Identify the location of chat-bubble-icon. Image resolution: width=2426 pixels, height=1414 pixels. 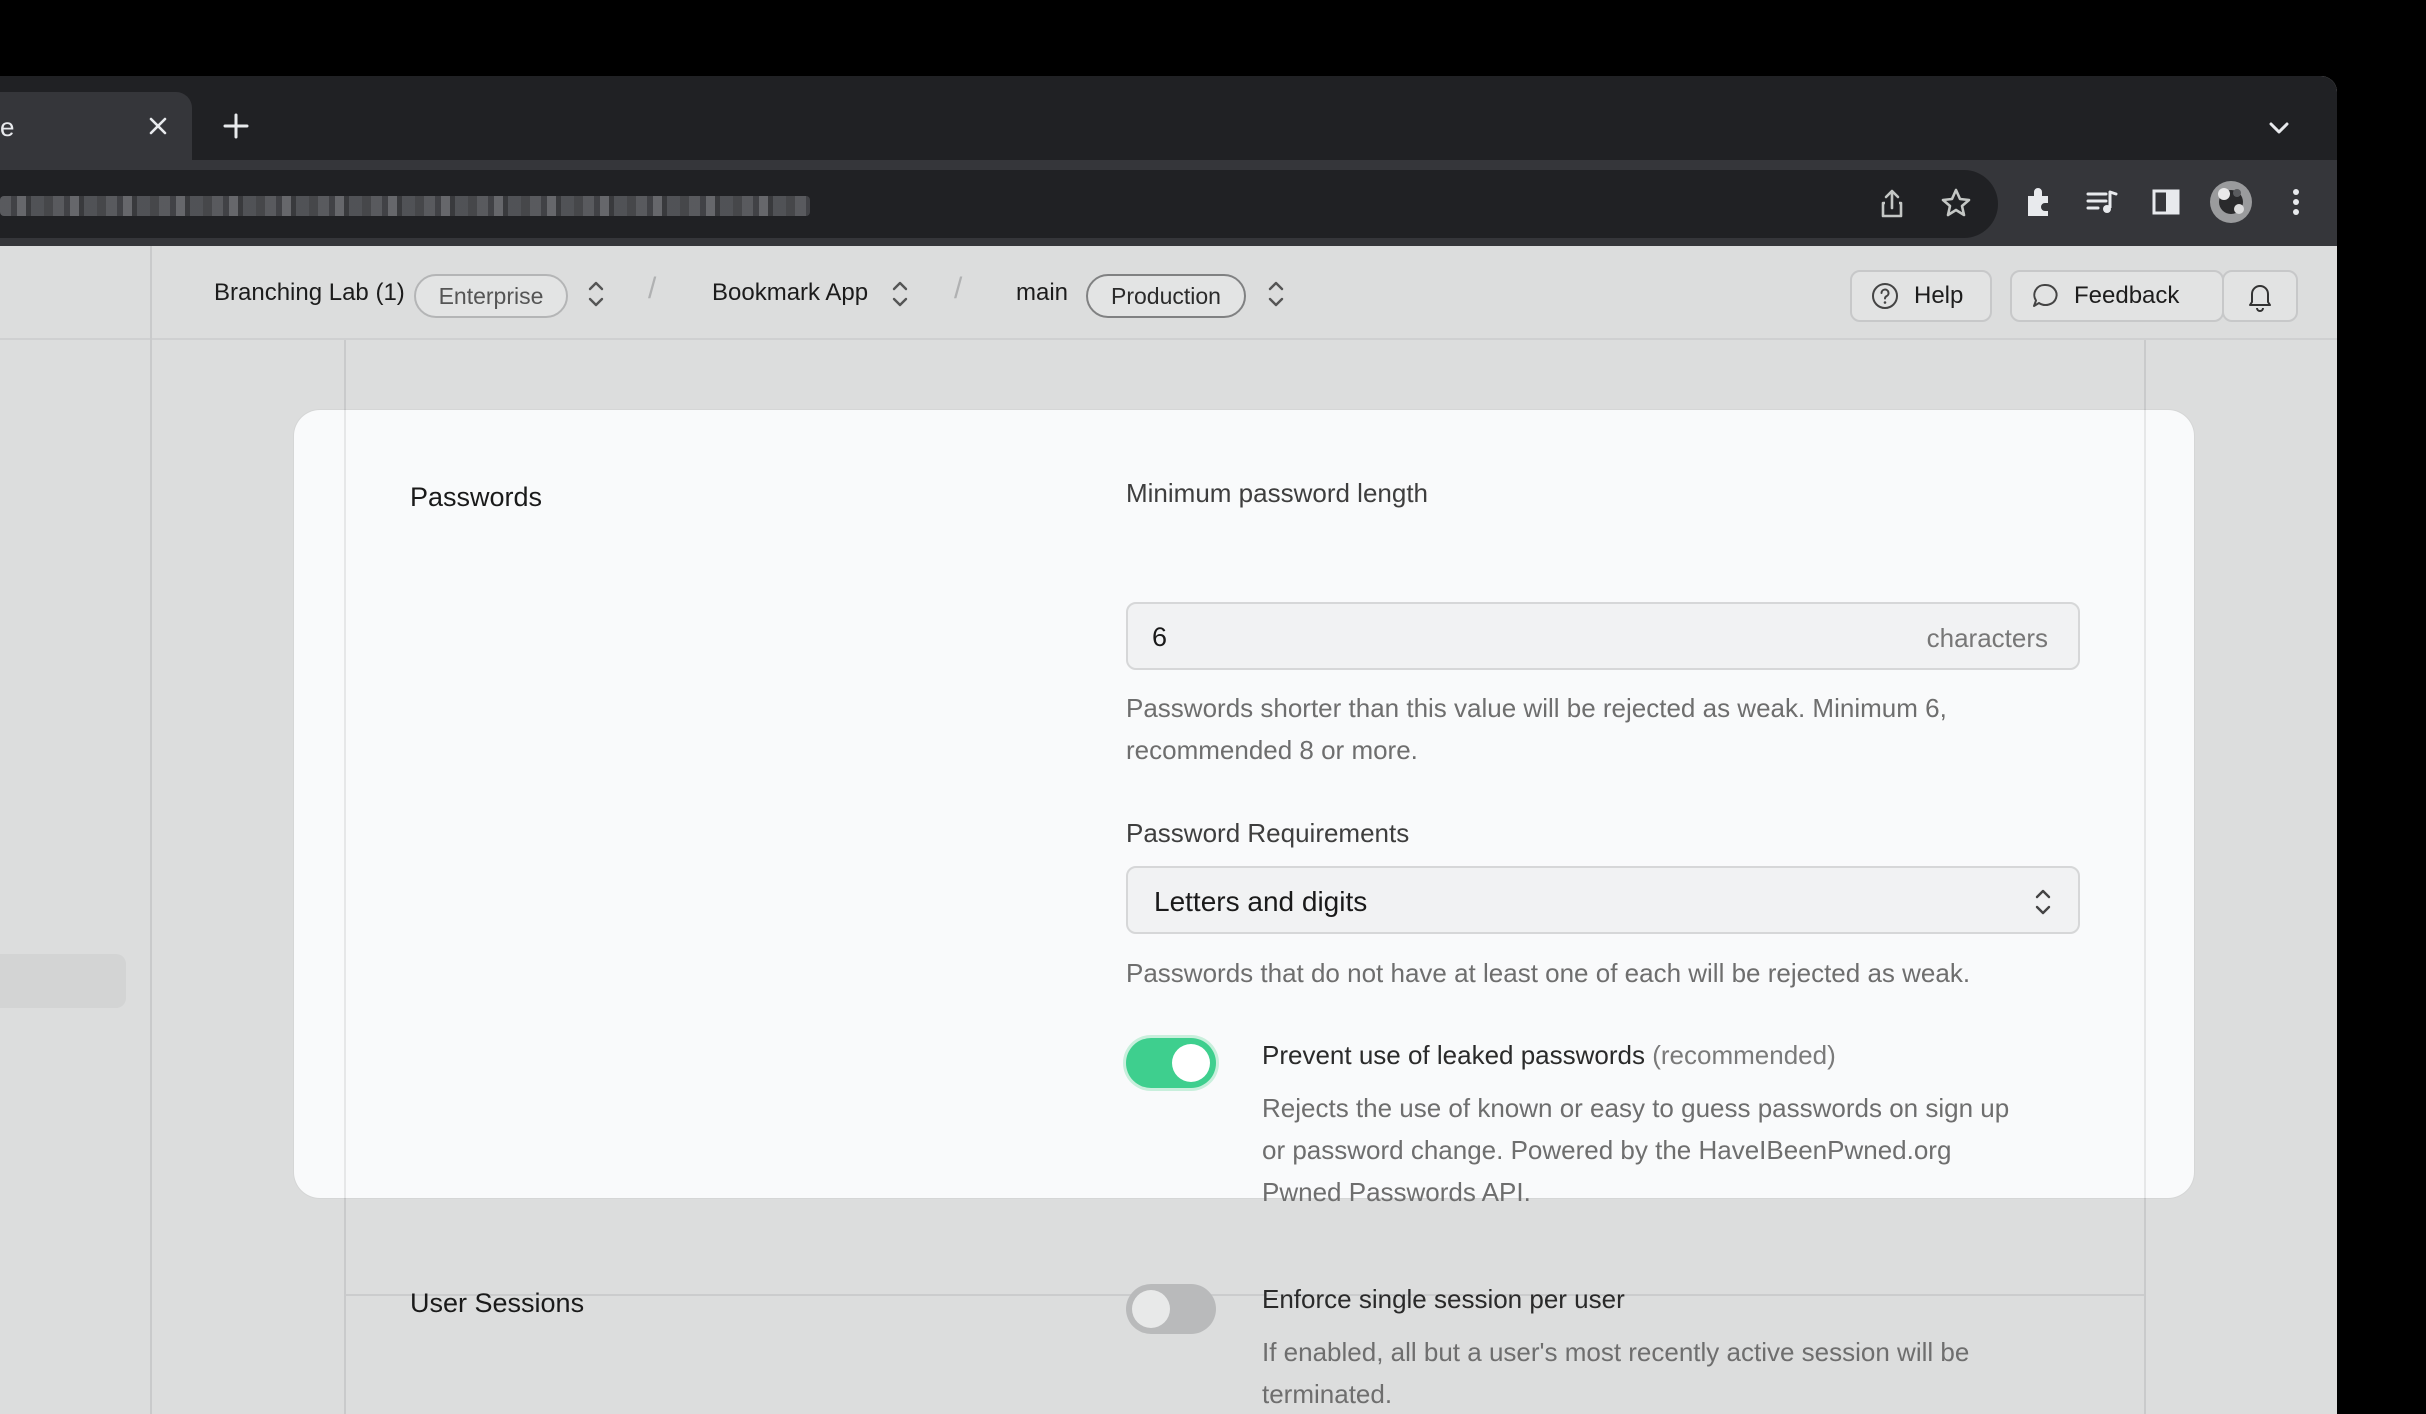
(2045, 295).